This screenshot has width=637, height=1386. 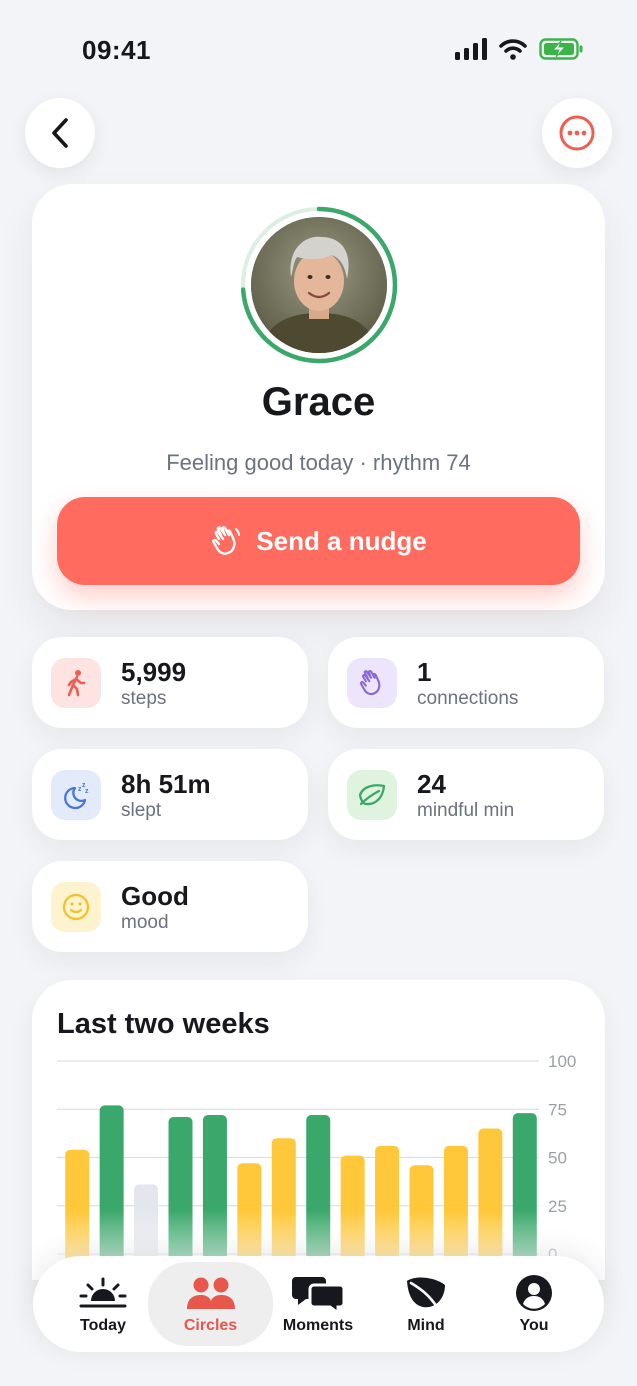 I want to click on tab-moments: Moments, so click(x=318, y=1304).